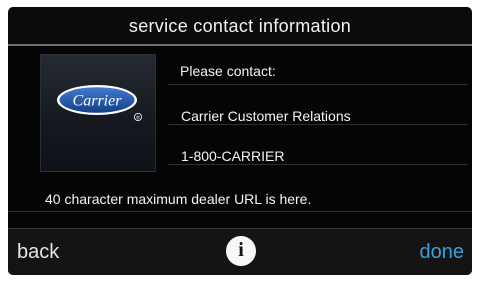 The image size is (479, 281). I want to click on registered-mark: ®, so click(138, 117).